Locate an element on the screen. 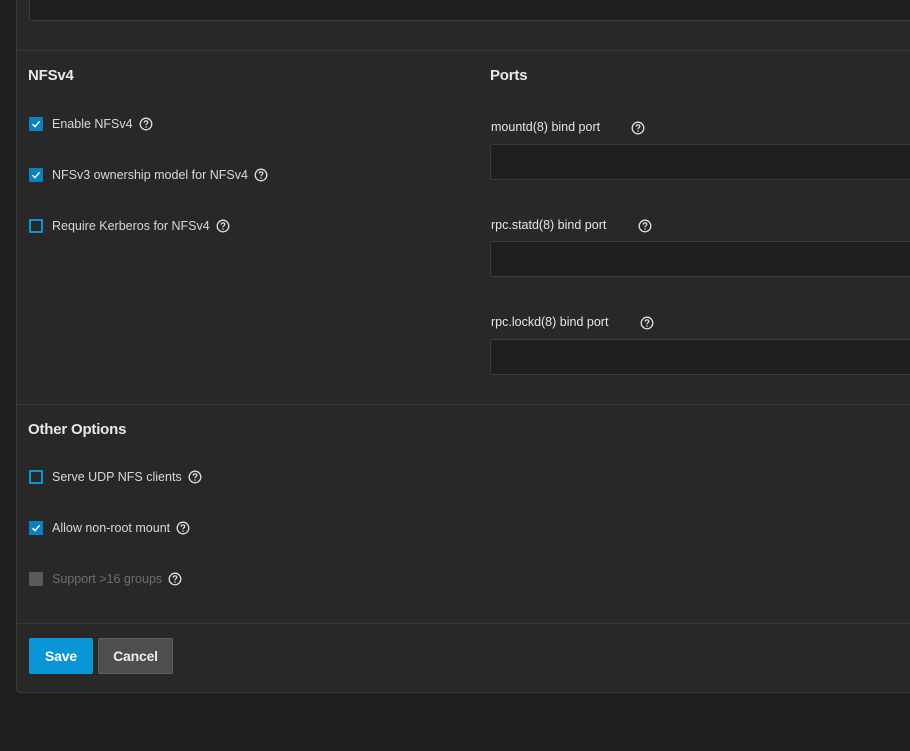 This screenshot has width=910, height=751. allow-non-root-checkbox is located at coordinates (36, 528).